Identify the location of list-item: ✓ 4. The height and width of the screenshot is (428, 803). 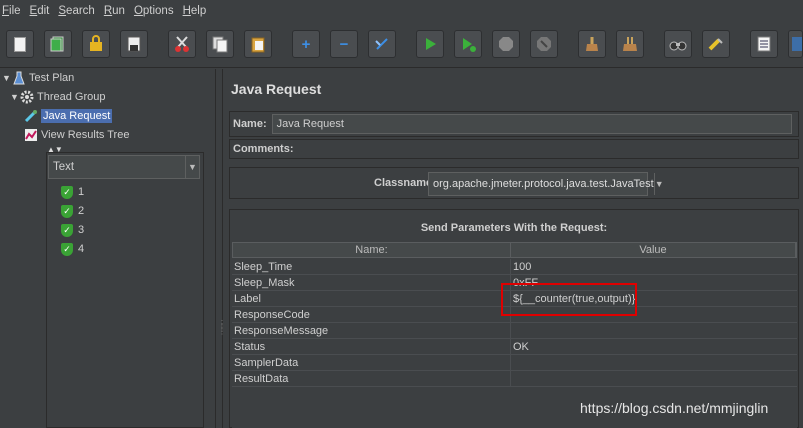
(72, 249).